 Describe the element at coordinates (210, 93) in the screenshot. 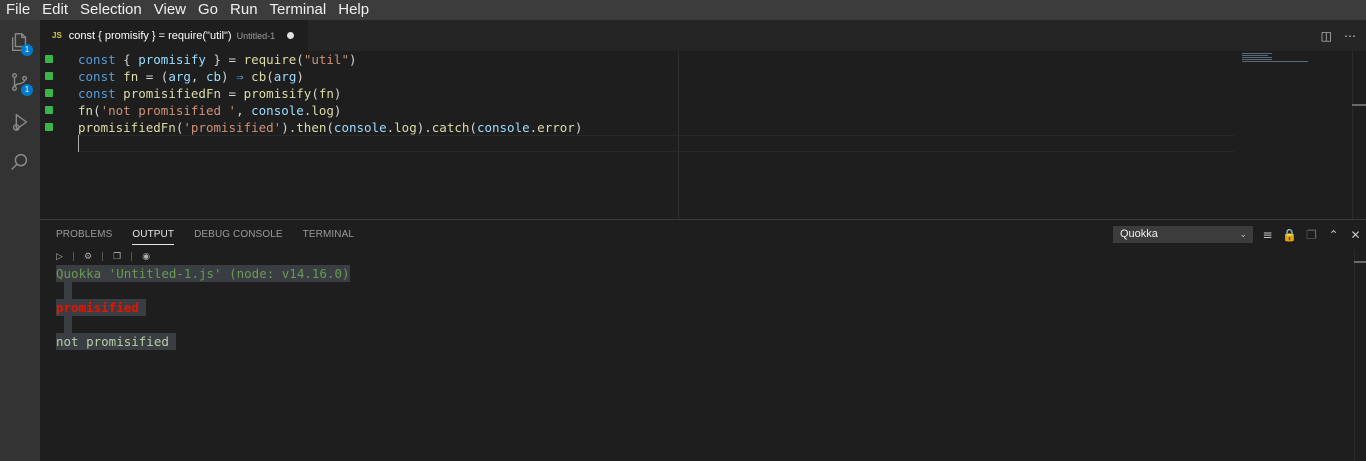

I see `code-line-3: const promisifiedFn = promisify(fn)` at that location.